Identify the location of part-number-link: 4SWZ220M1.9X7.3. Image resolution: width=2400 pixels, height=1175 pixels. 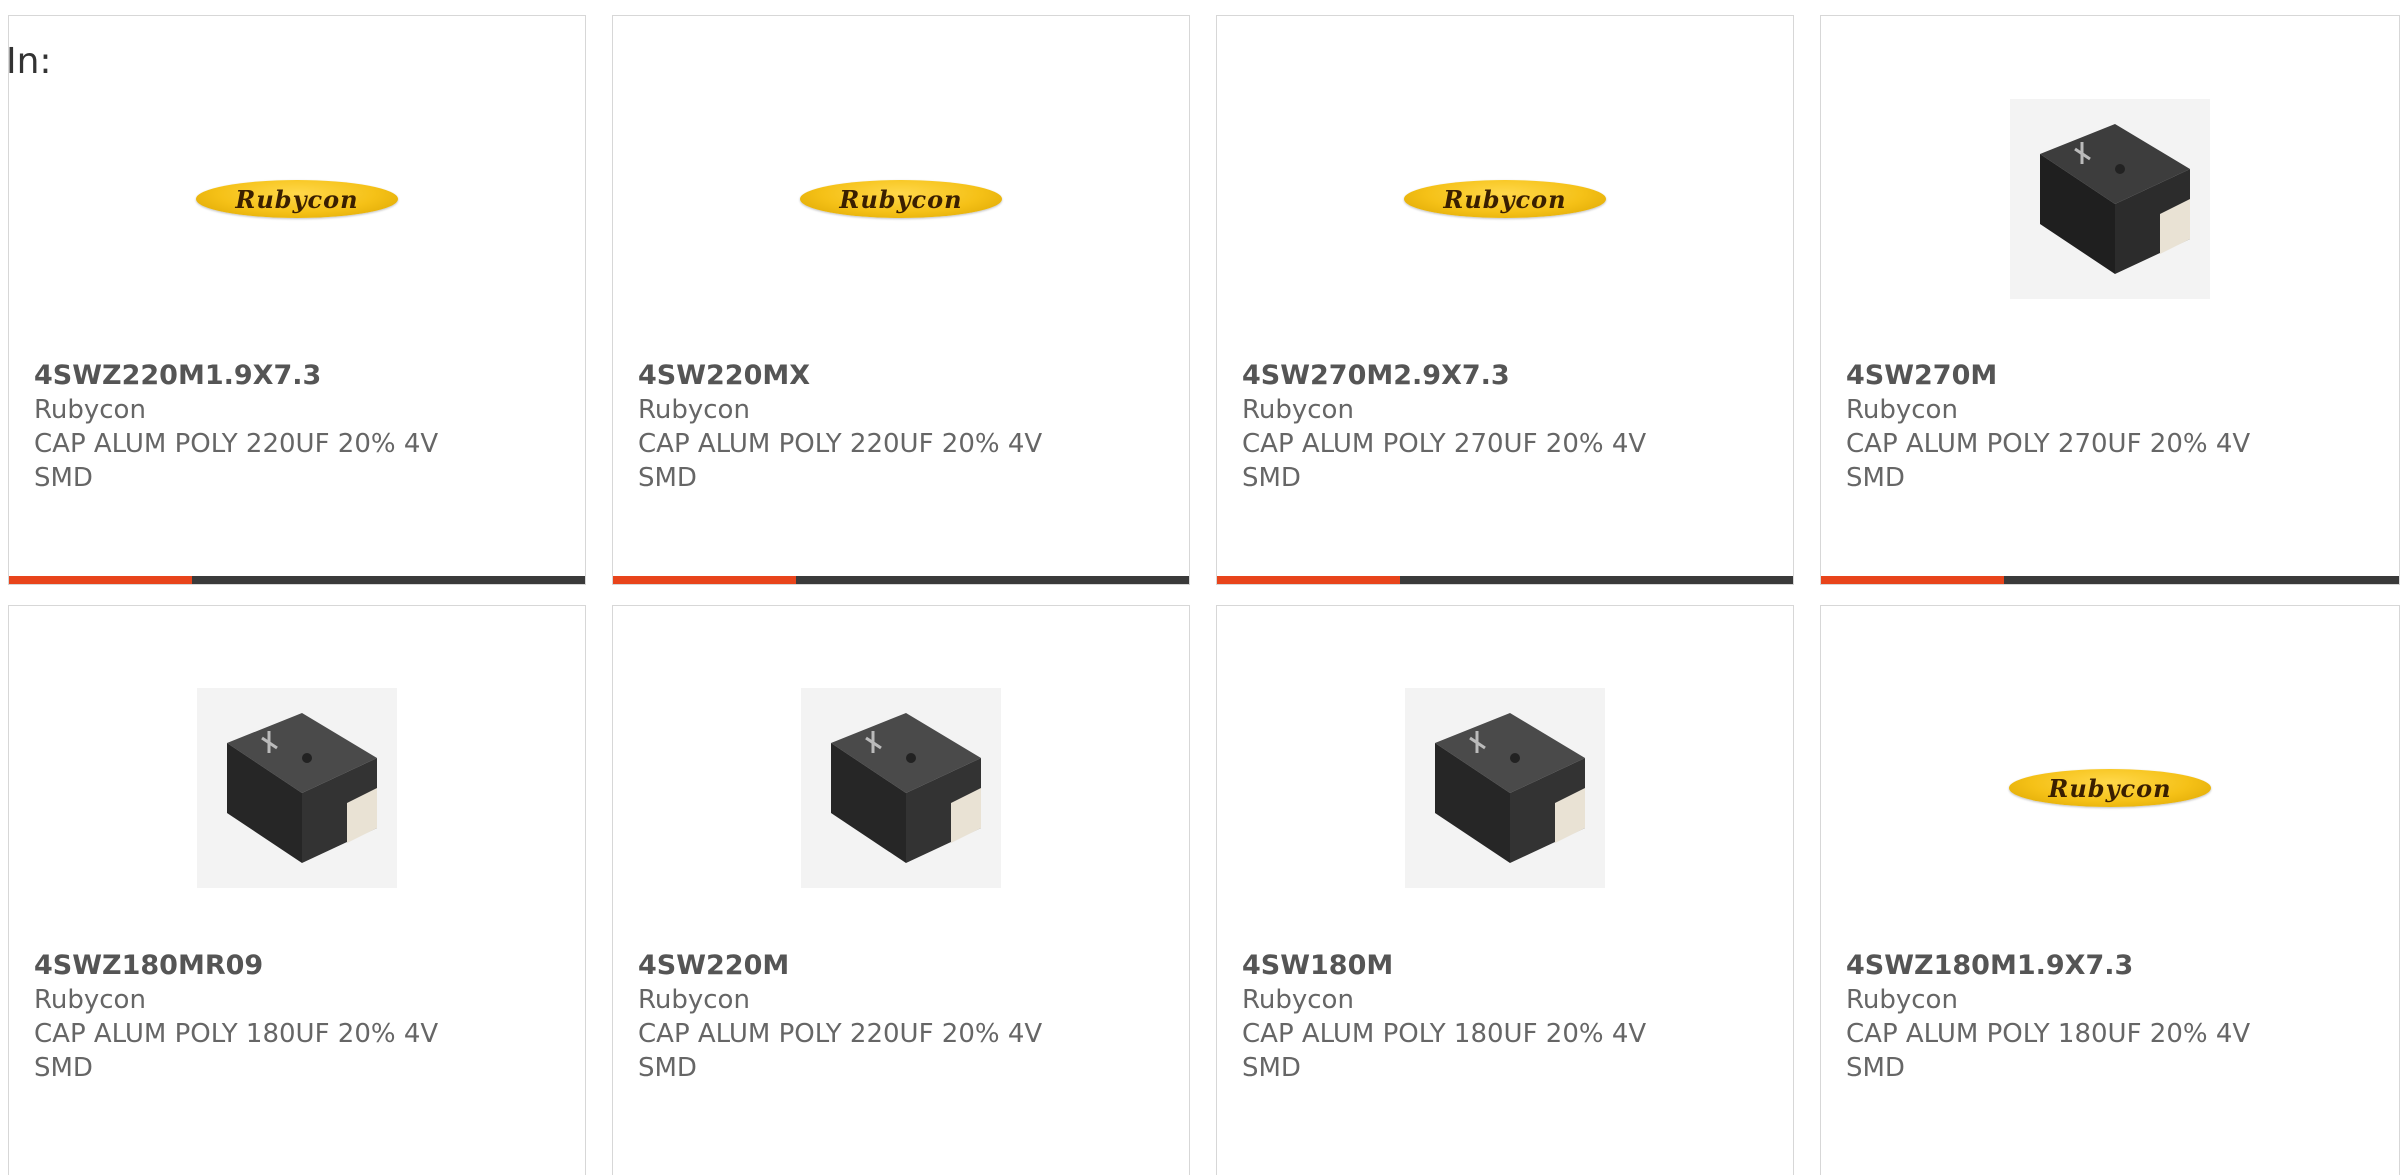
(299, 375).